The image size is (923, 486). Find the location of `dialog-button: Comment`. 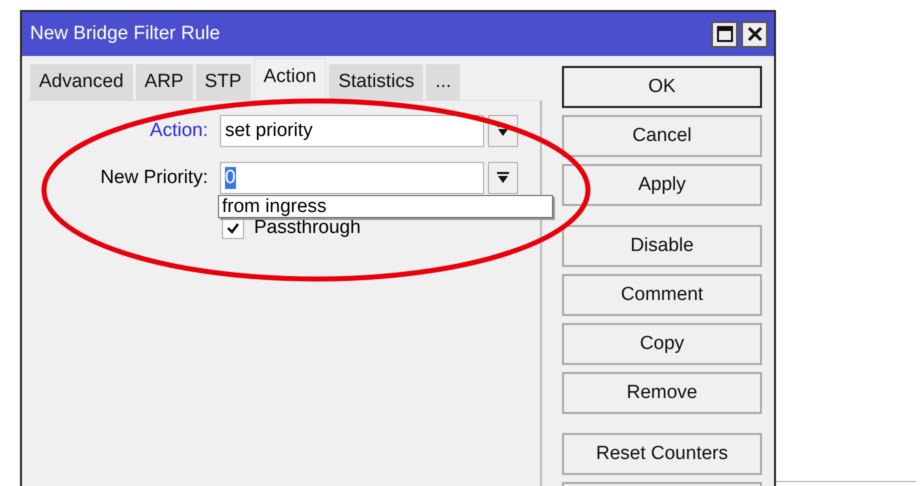

dialog-button: Comment is located at coordinates (662, 295).